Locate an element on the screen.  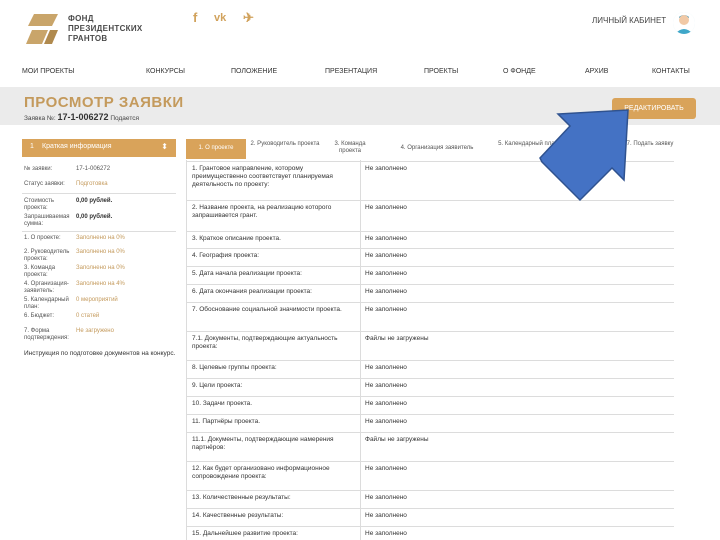
field-question: 14. Качественные результаты: is located at coordinates (238, 515).